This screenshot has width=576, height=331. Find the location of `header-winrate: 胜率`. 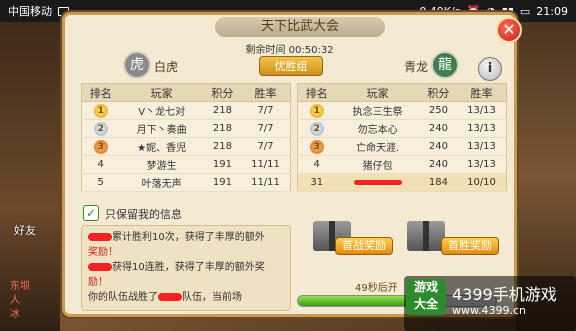

header-winrate: 胜率 is located at coordinates (481, 92).